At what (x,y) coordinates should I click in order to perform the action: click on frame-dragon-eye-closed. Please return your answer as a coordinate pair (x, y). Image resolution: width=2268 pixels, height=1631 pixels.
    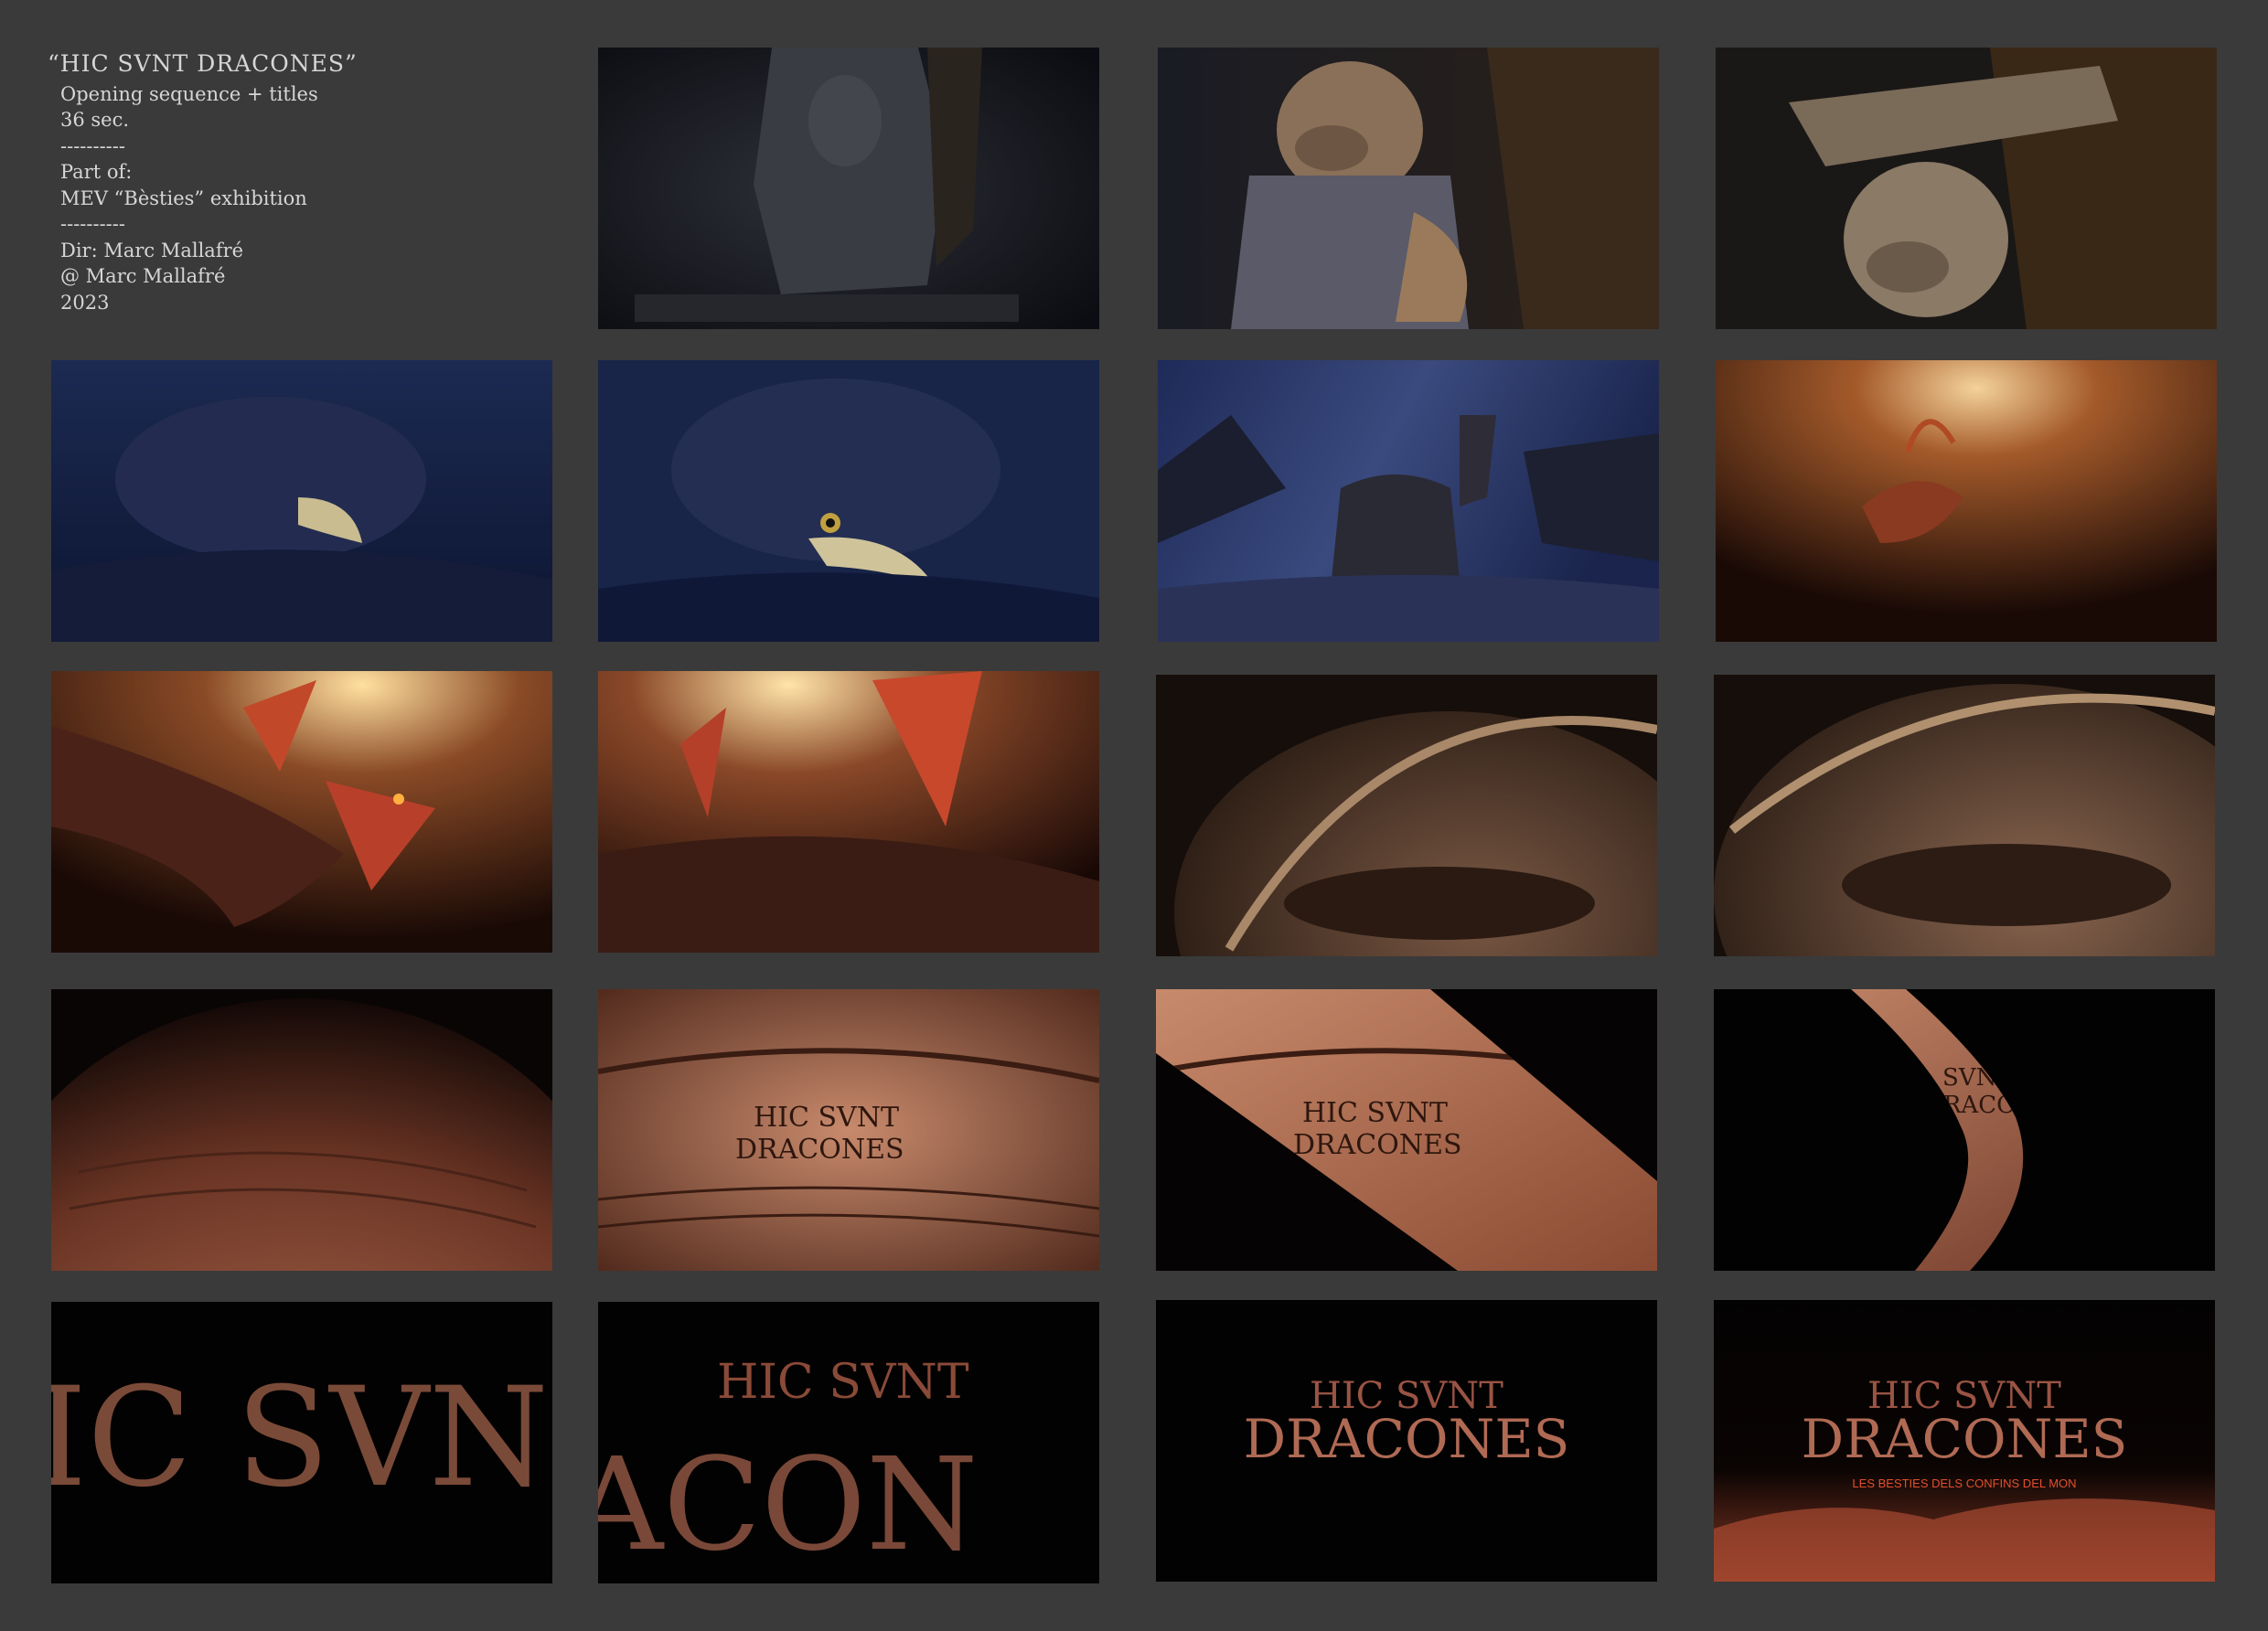
    Looking at the image, I should click on (1406, 815).